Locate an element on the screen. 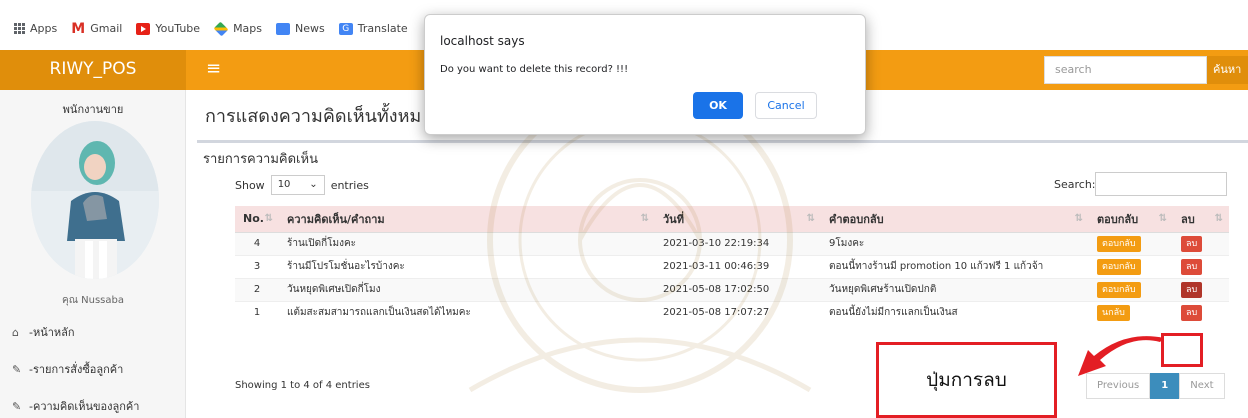 The width and height of the screenshot is (1248, 418). sidebar-item-home: ⌂ -หน้าหลัก is located at coordinates (97, 332).